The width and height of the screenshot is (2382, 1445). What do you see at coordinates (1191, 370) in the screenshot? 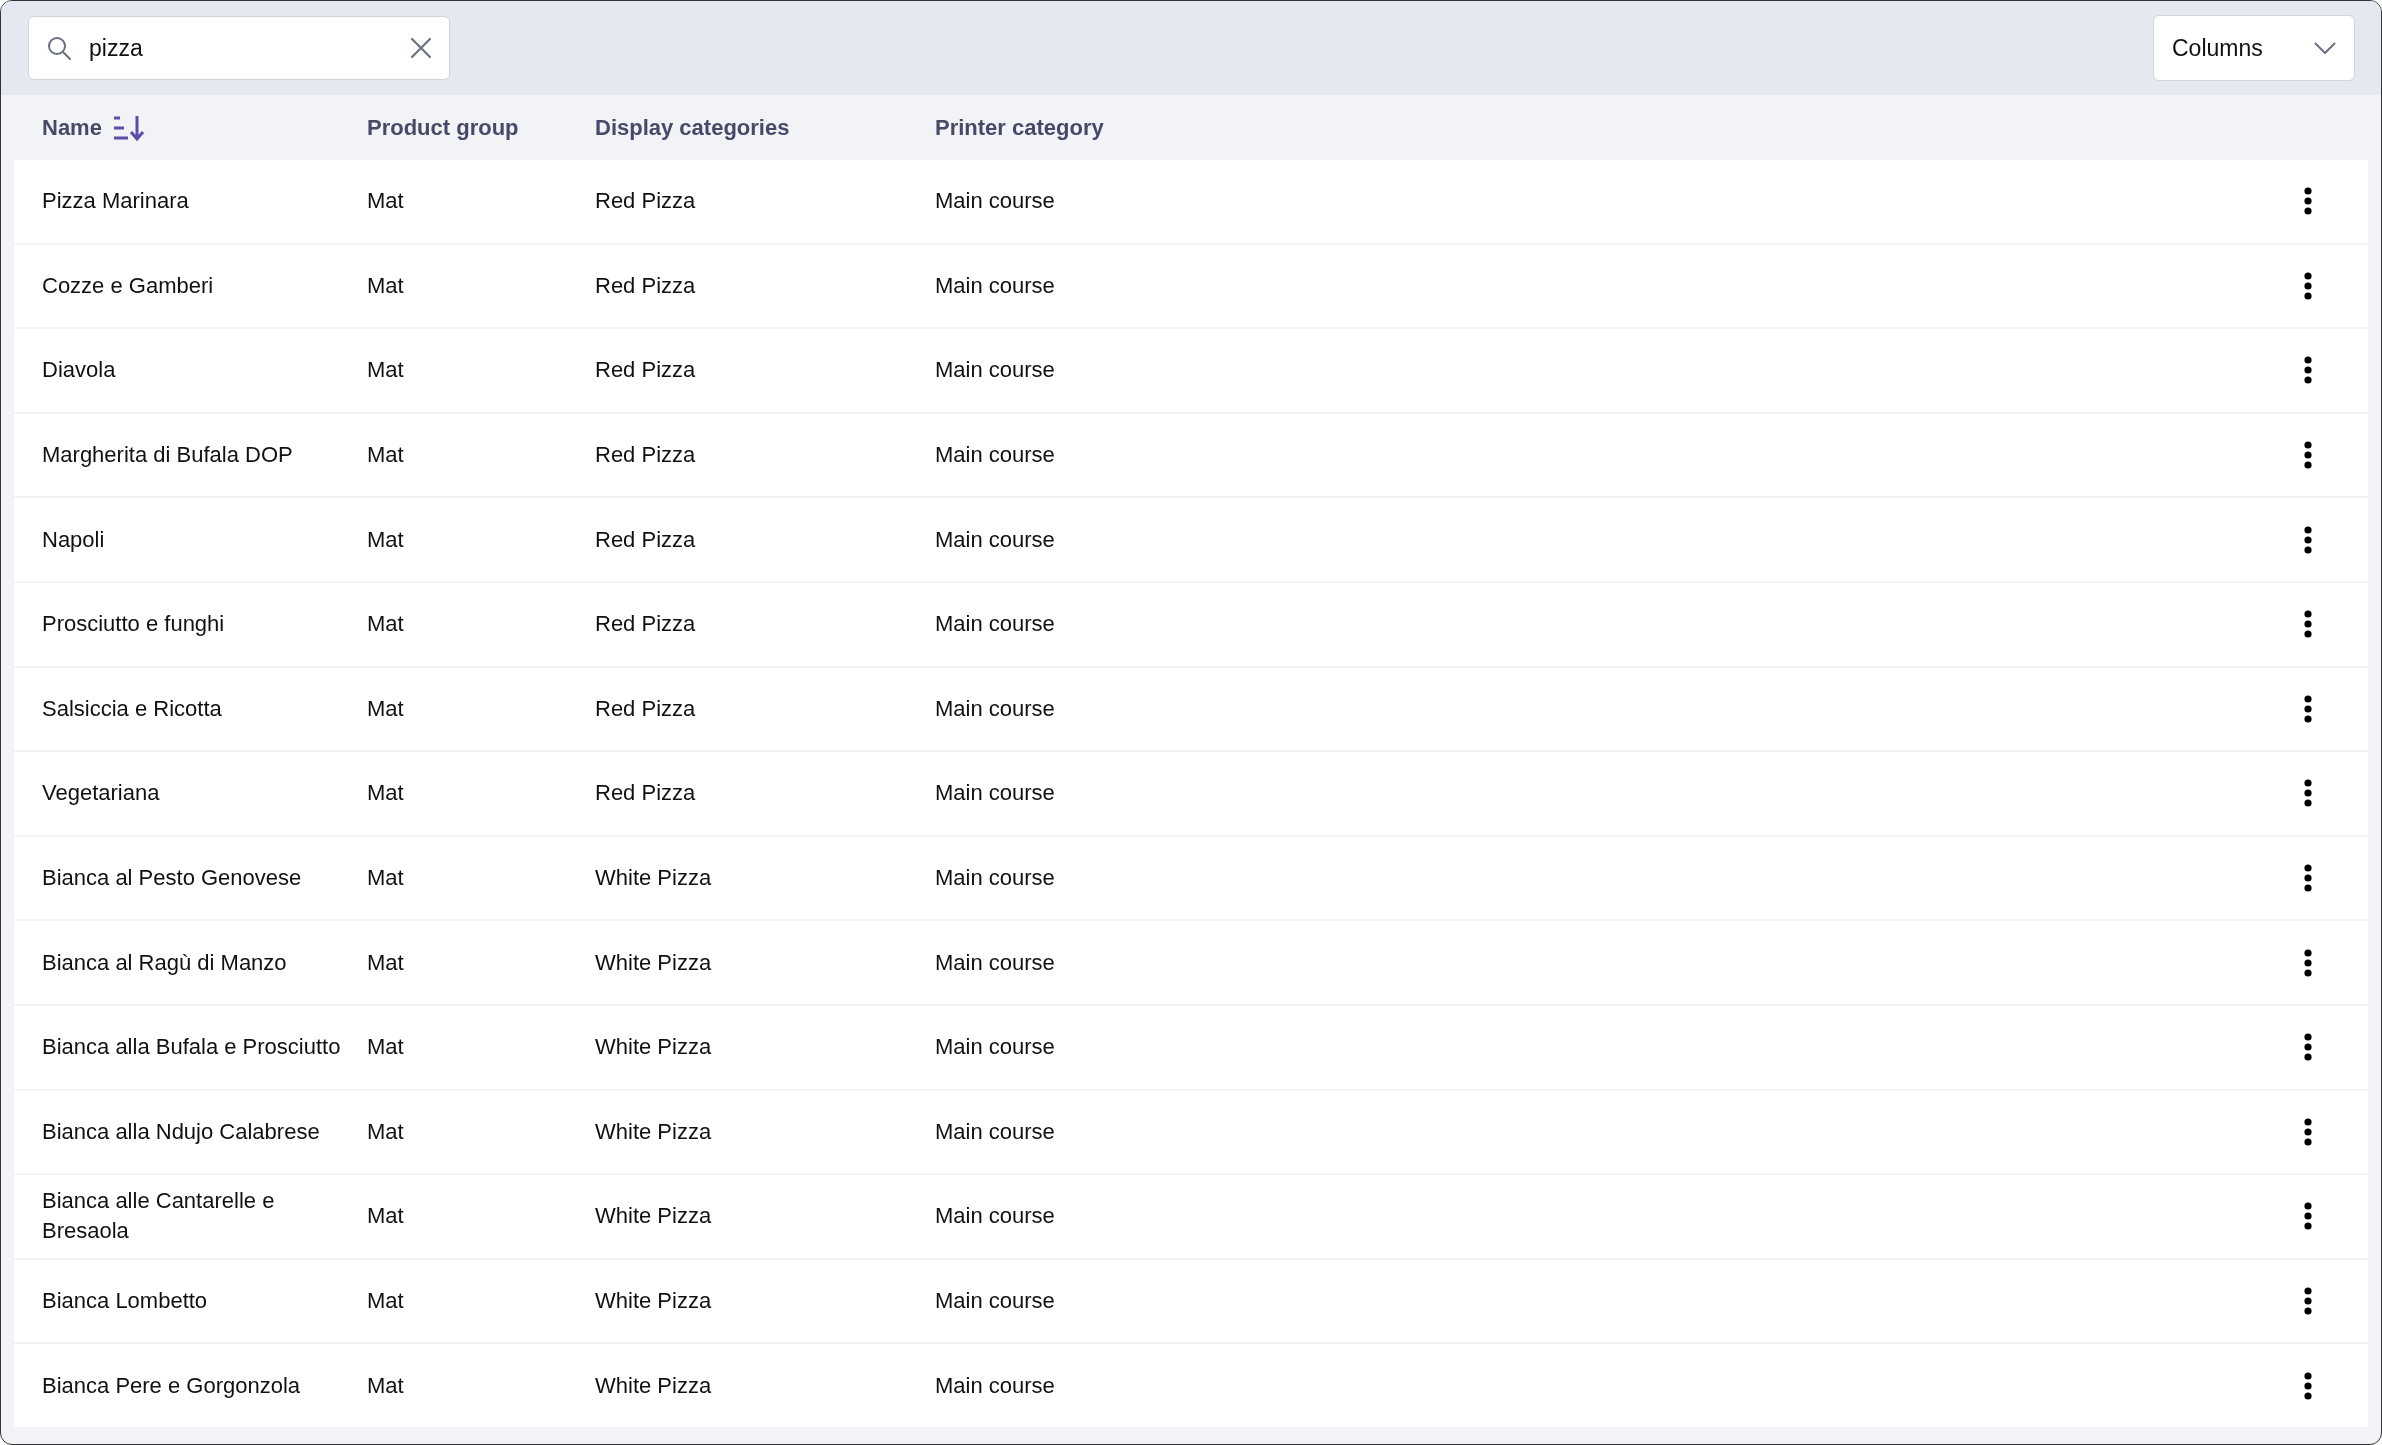
I see `table-row: Diavola Mat Red Pizza Main course` at bounding box center [1191, 370].